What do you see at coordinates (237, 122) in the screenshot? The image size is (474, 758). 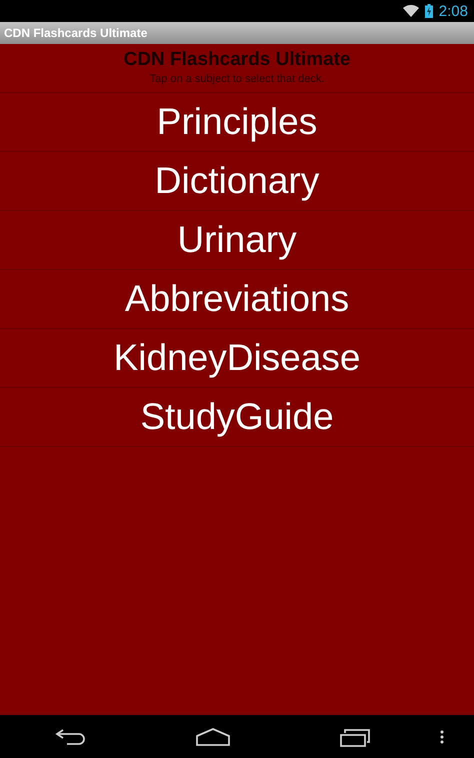 I see `subject-button: Principles` at bounding box center [237, 122].